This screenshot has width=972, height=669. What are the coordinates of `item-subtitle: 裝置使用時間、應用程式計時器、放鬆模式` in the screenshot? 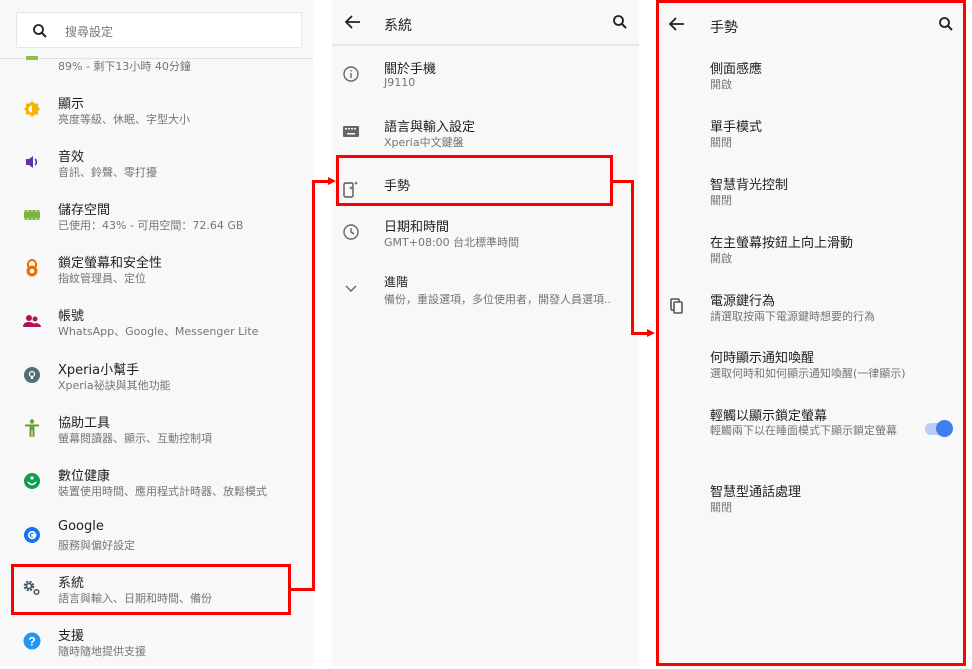 It's located at (162, 491).